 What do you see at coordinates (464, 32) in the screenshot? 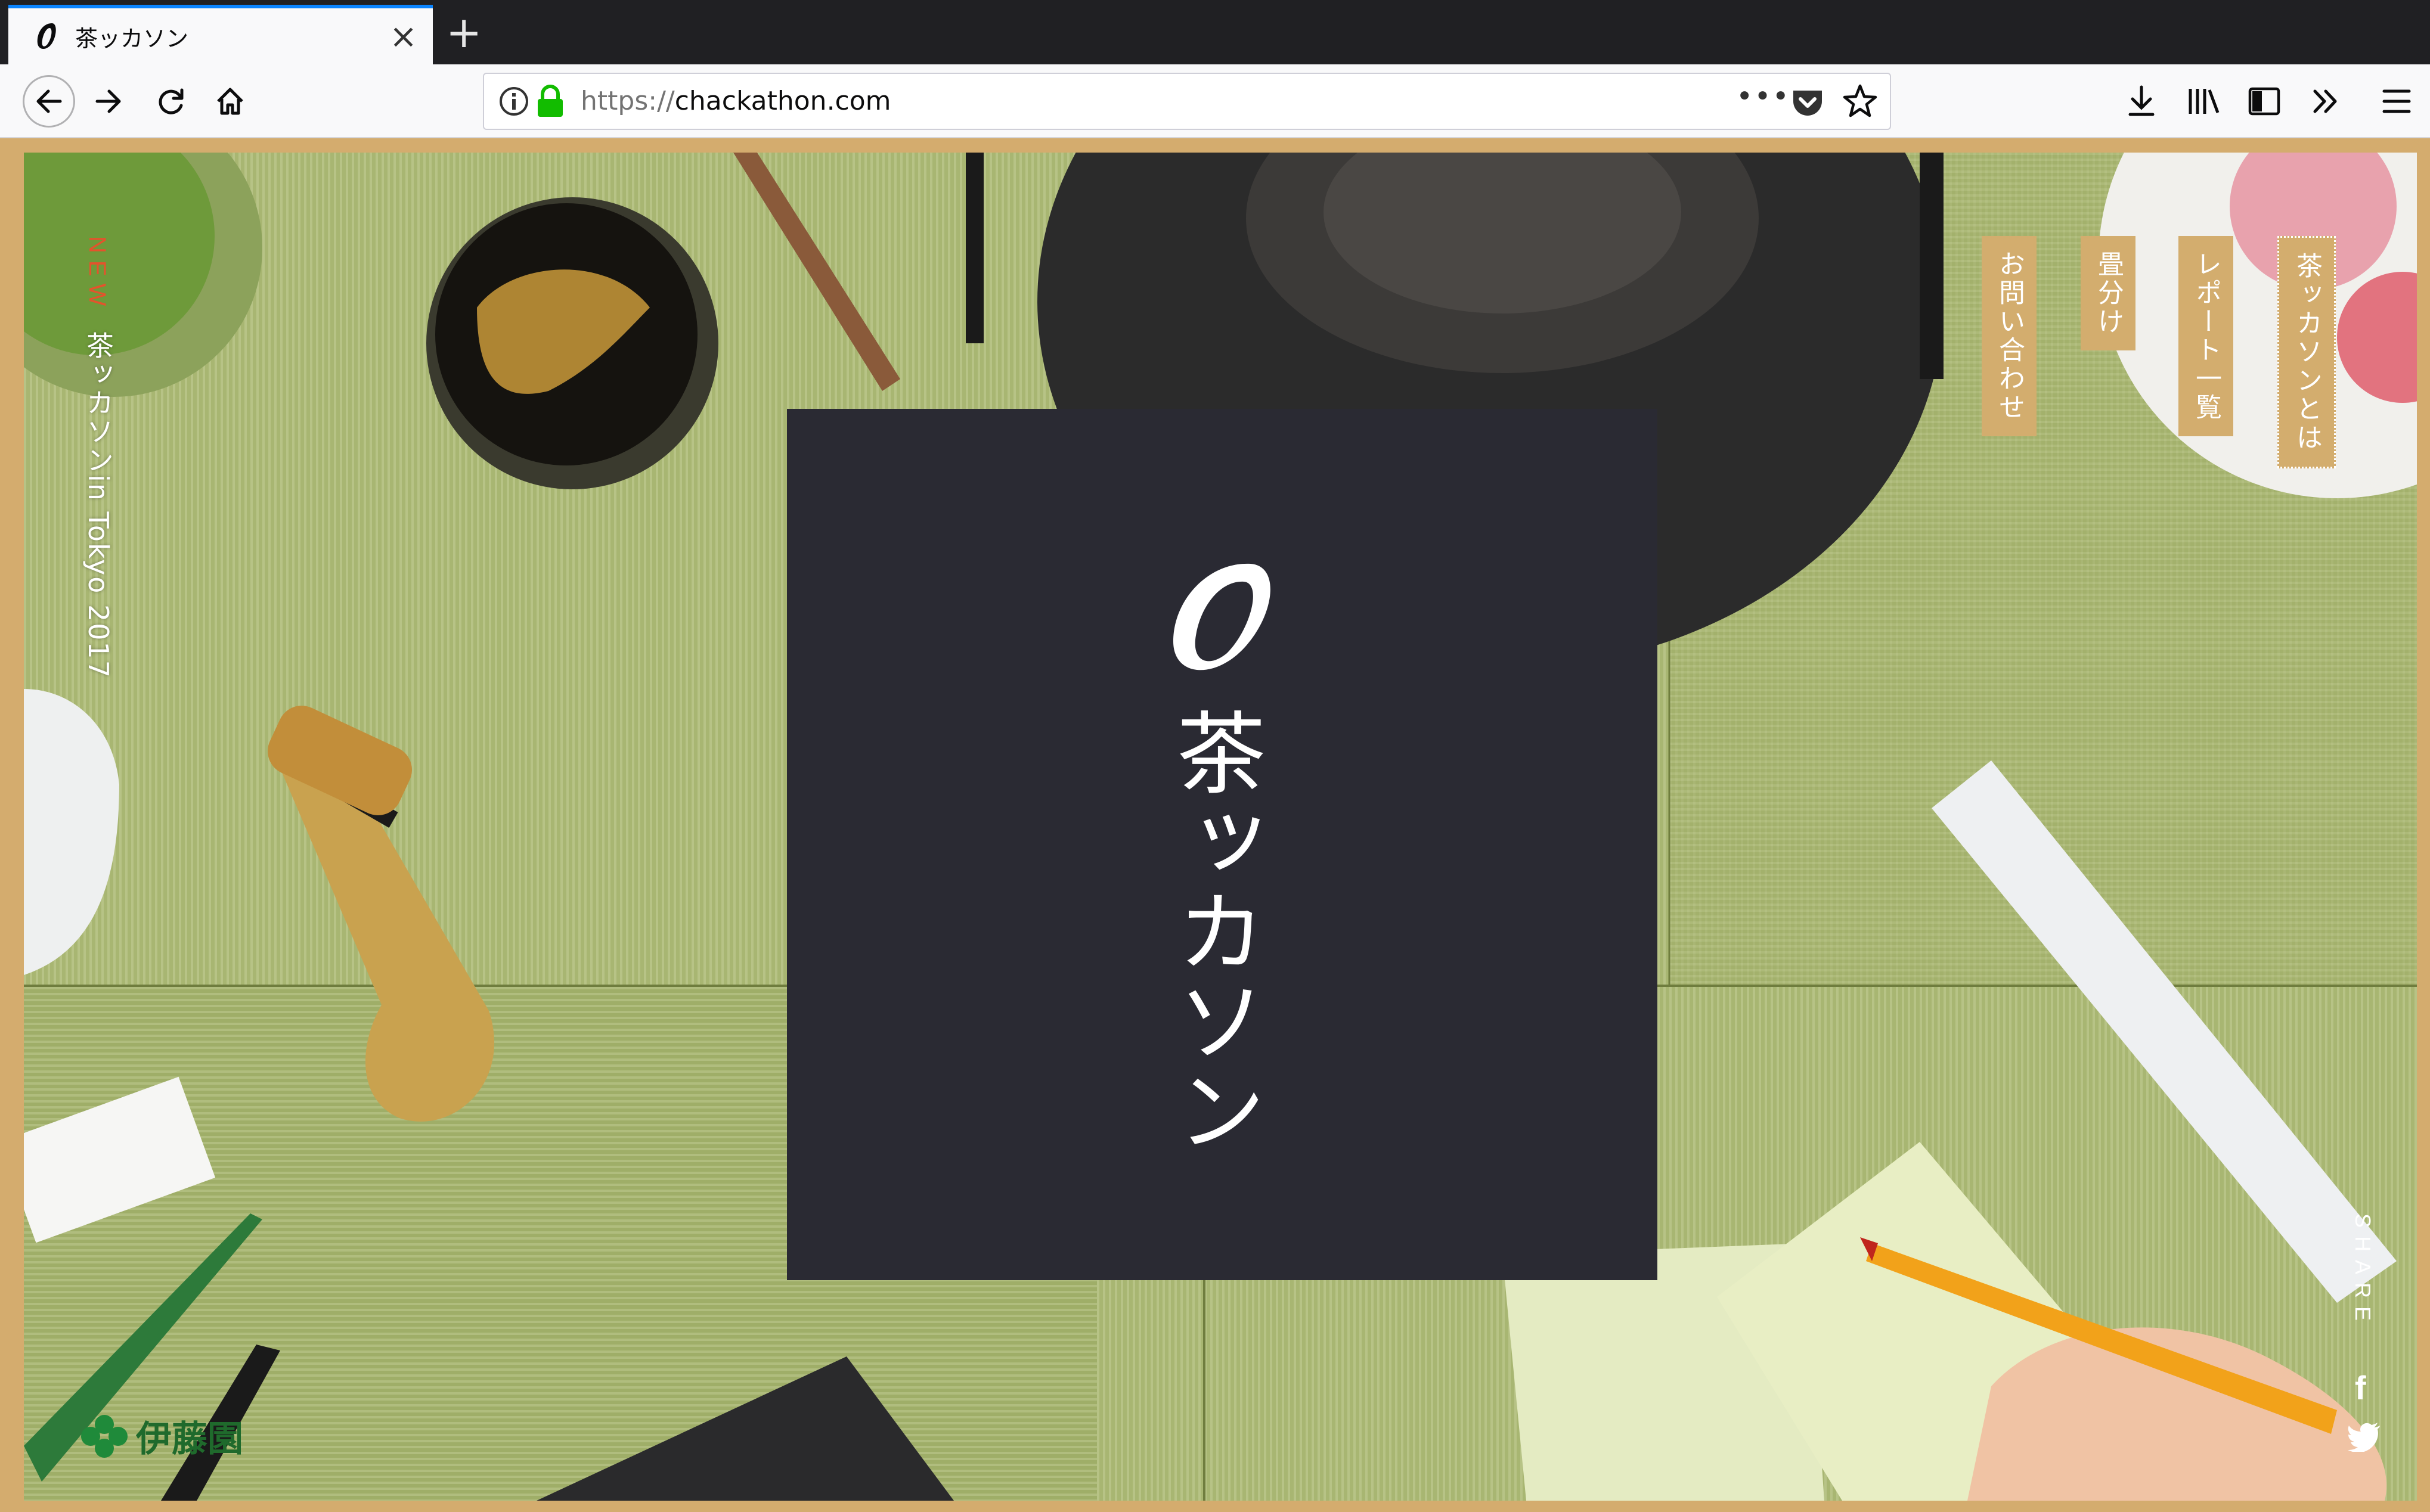
I see `new-tab-button: +` at bounding box center [464, 32].